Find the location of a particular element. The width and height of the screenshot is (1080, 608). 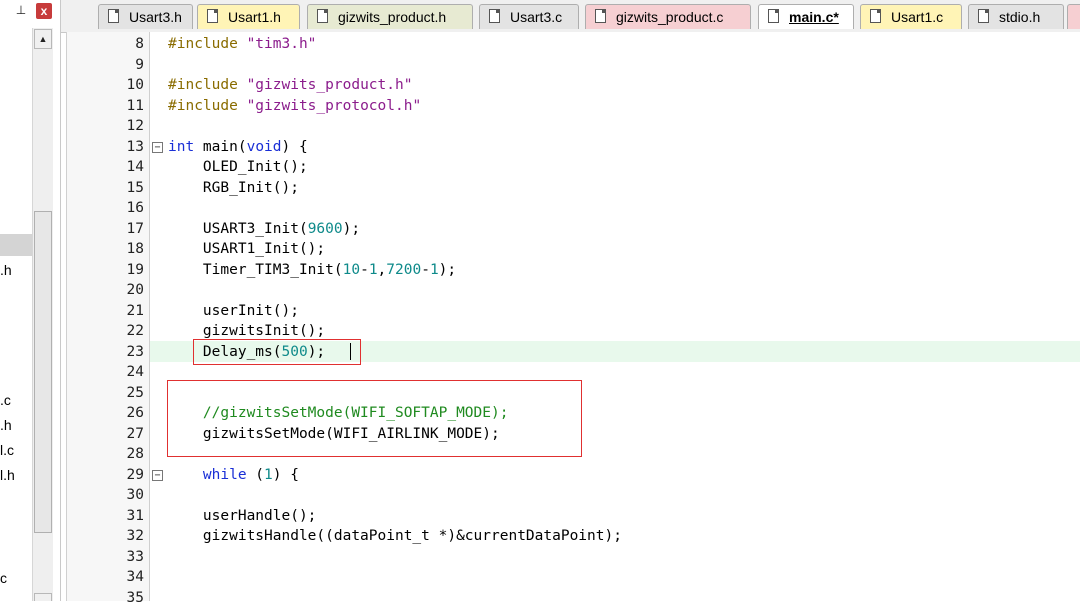

tab-gizwits-product-h: gizwits_product.h is located at coordinates (390, 16).